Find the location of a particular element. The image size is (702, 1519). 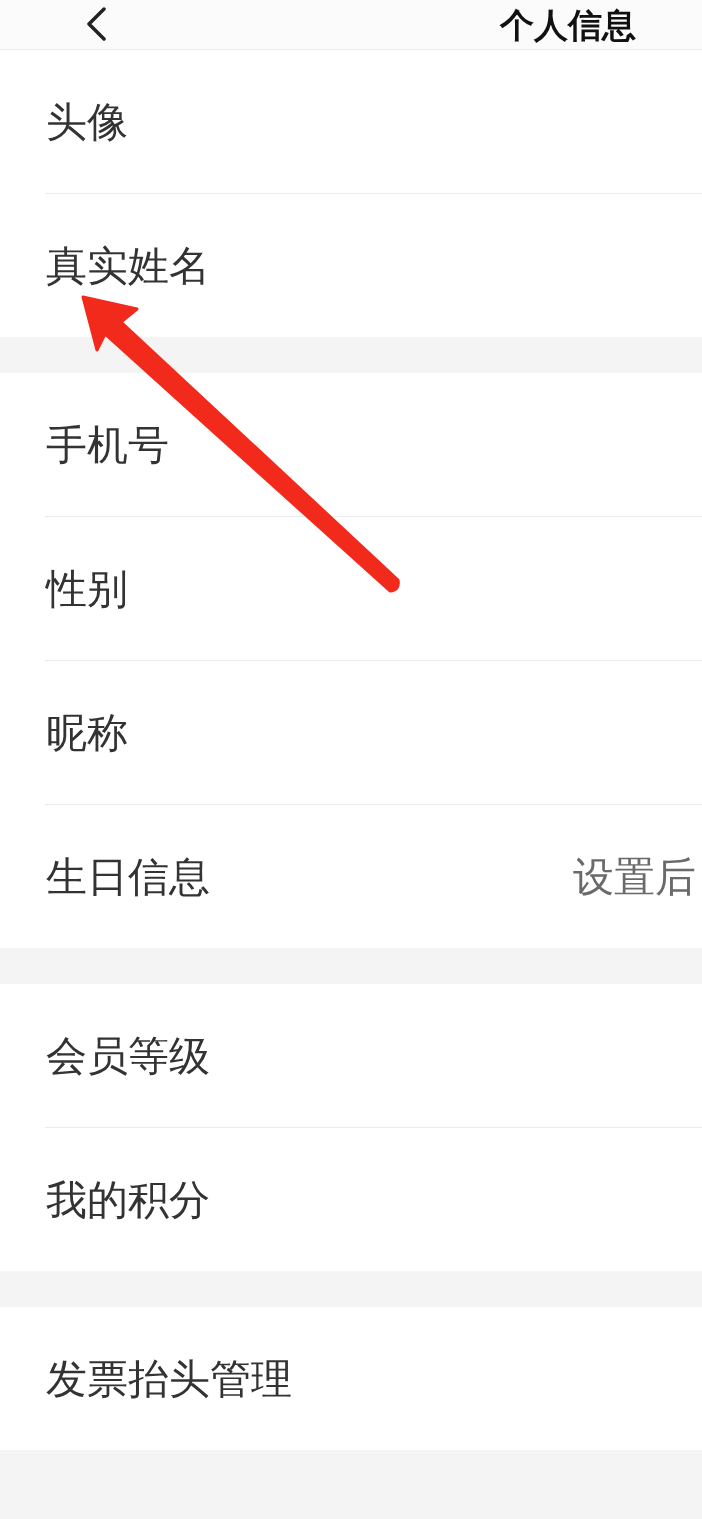

settings-row: 发票抬头管理 is located at coordinates (351, 1378).